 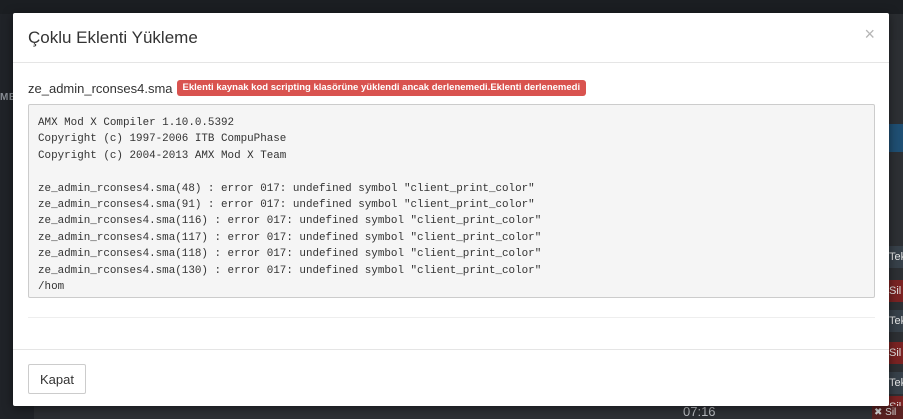 What do you see at coordinates (162, 139) in the screenshot?
I see `log-line: Copyright (c) 1997-2006 ITB CompuPhase` at bounding box center [162, 139].